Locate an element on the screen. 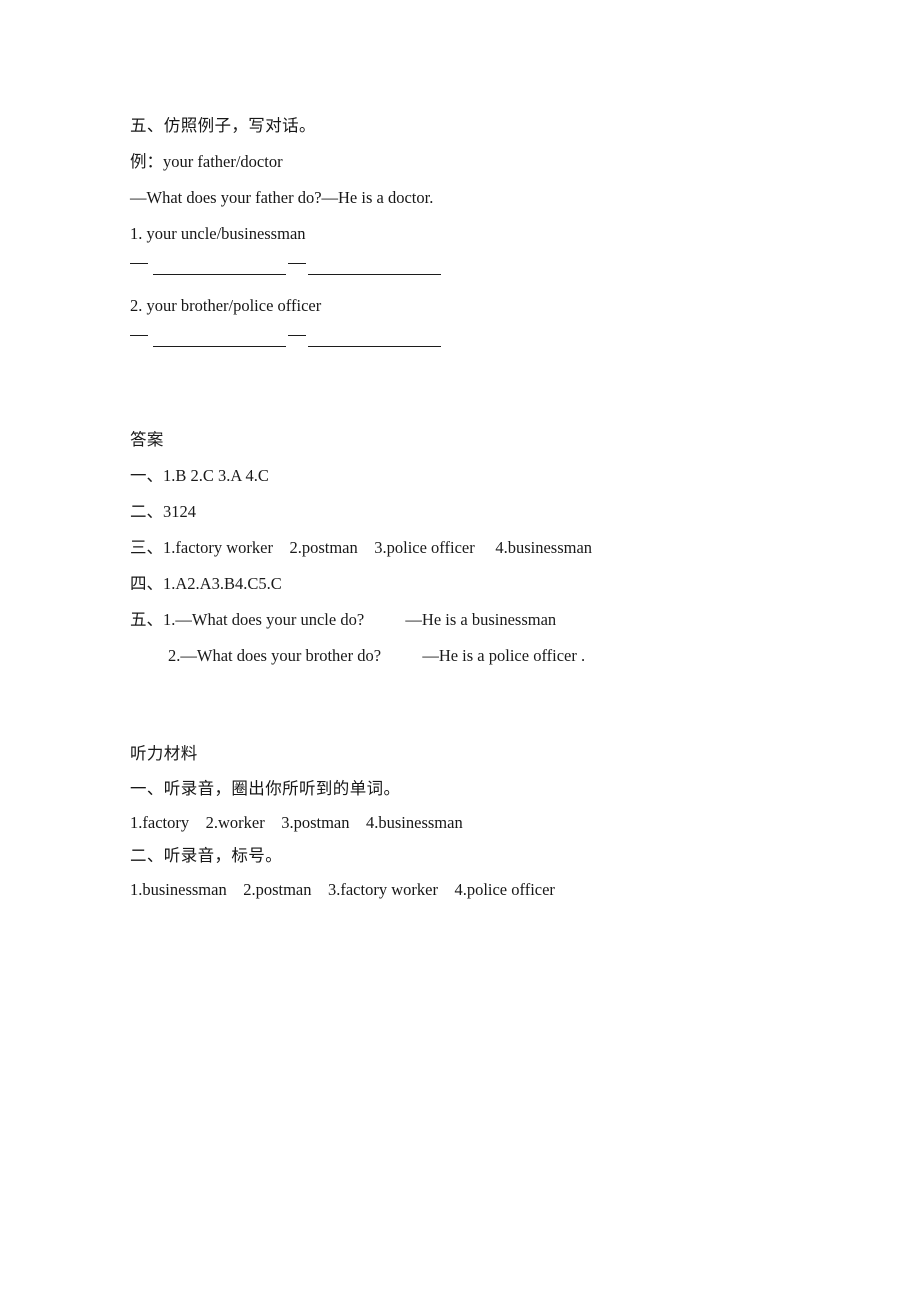  listening-part-two-title: 二、听录音，标号。 is located at coordinates (206, 855).